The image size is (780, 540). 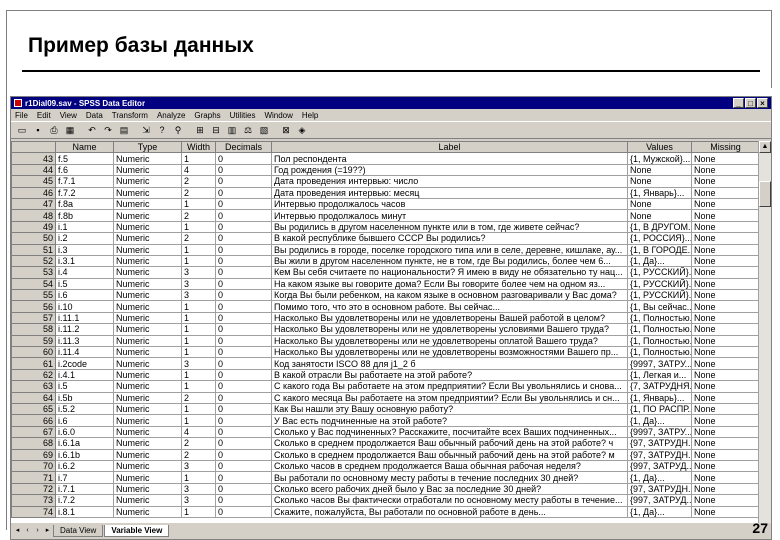 I want to click on cell-width: 4, so click(x=198, y=170).